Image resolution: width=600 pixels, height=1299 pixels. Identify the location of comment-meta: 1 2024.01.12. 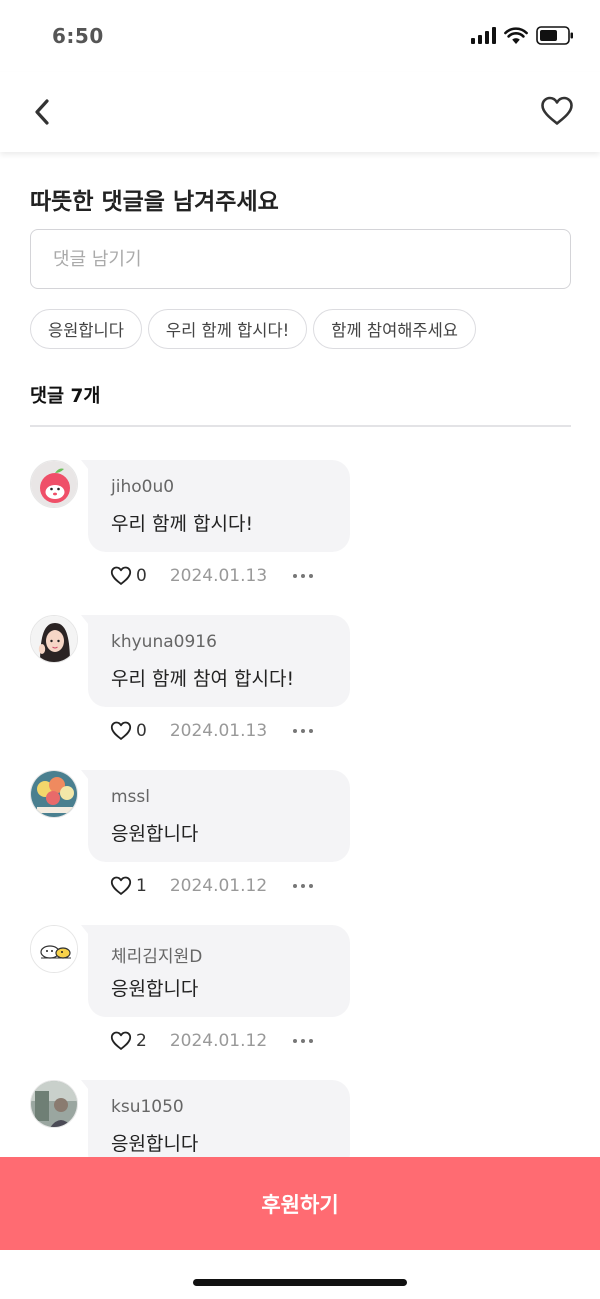
(212, 886).